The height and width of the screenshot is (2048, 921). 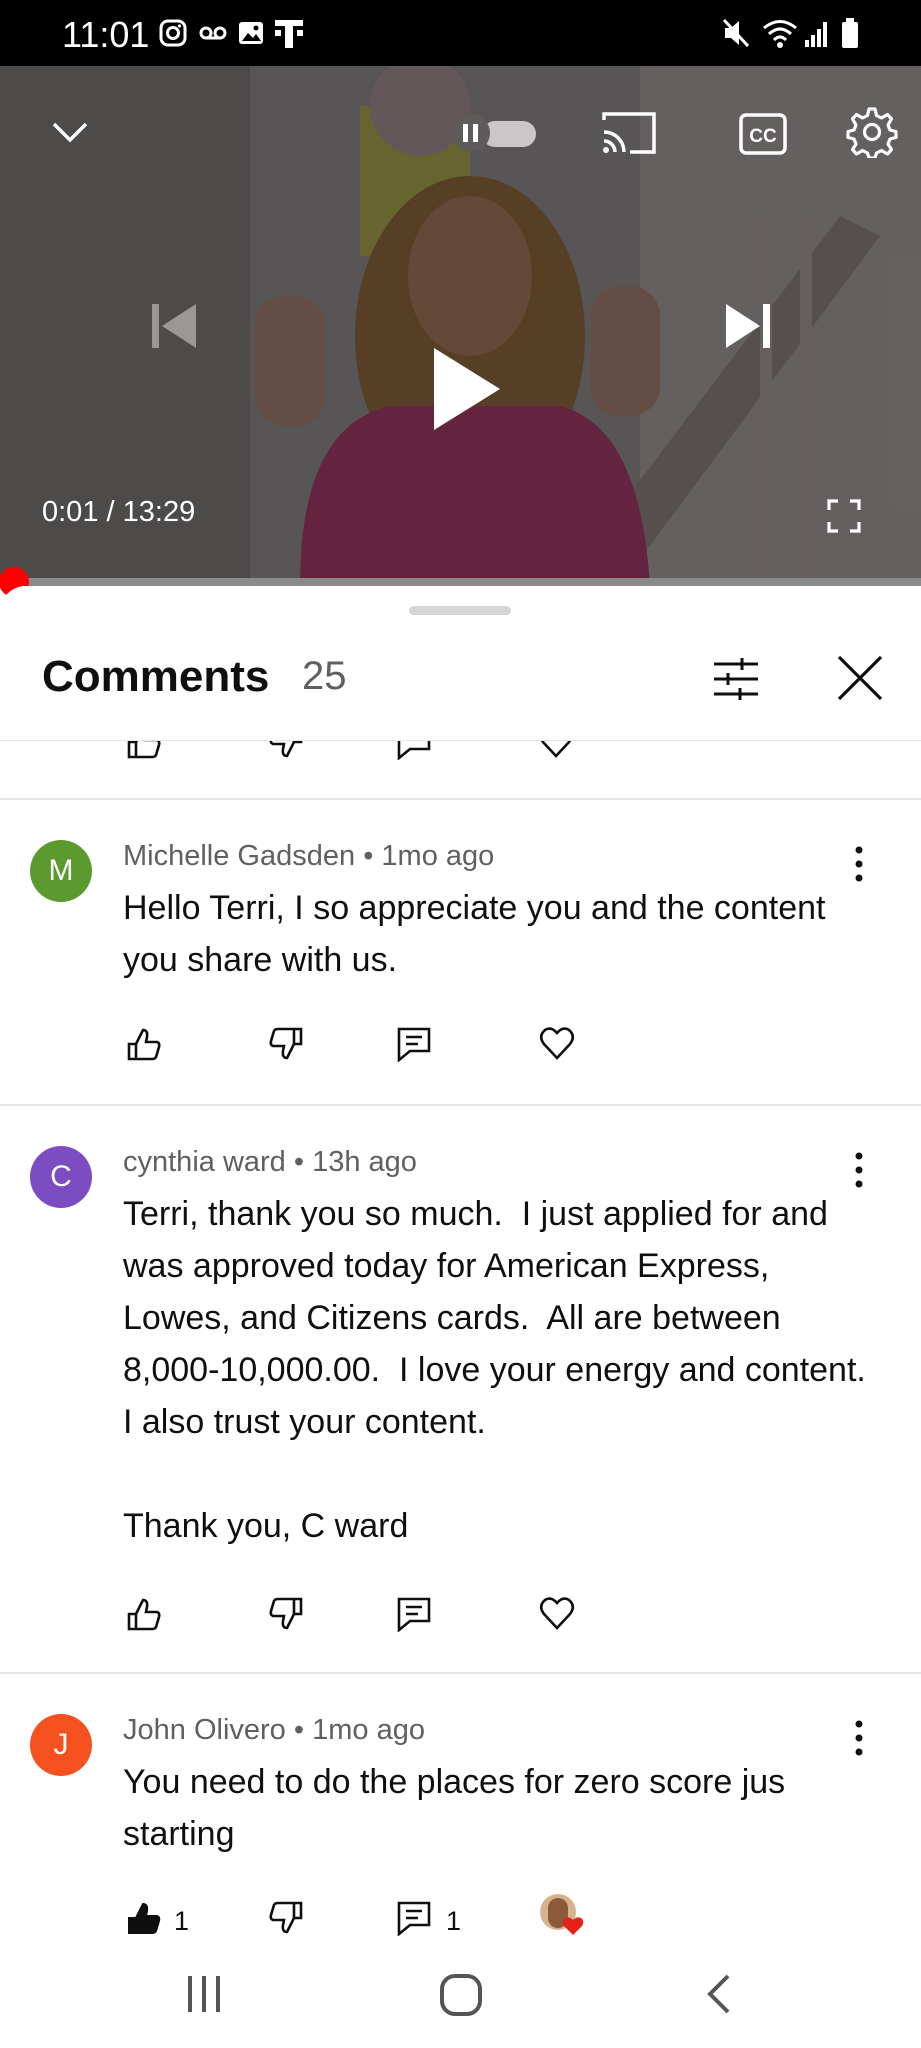 I want to click on minimize-chevron-icon, so click(x=70, y=132).